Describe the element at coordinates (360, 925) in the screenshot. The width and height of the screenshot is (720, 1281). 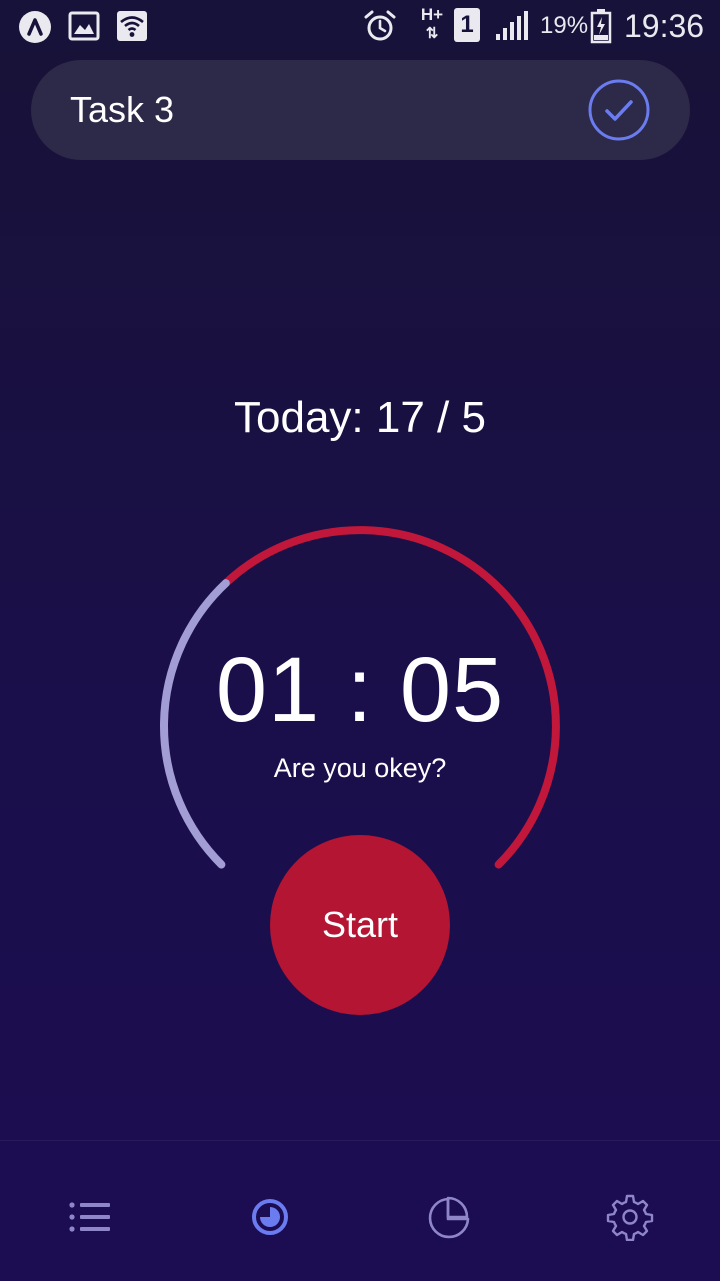
I see `start-button: Start` at that location.